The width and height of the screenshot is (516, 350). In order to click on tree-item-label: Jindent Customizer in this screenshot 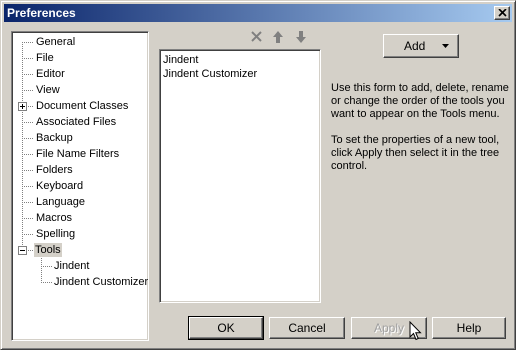, I will do `click(101, 282)`.